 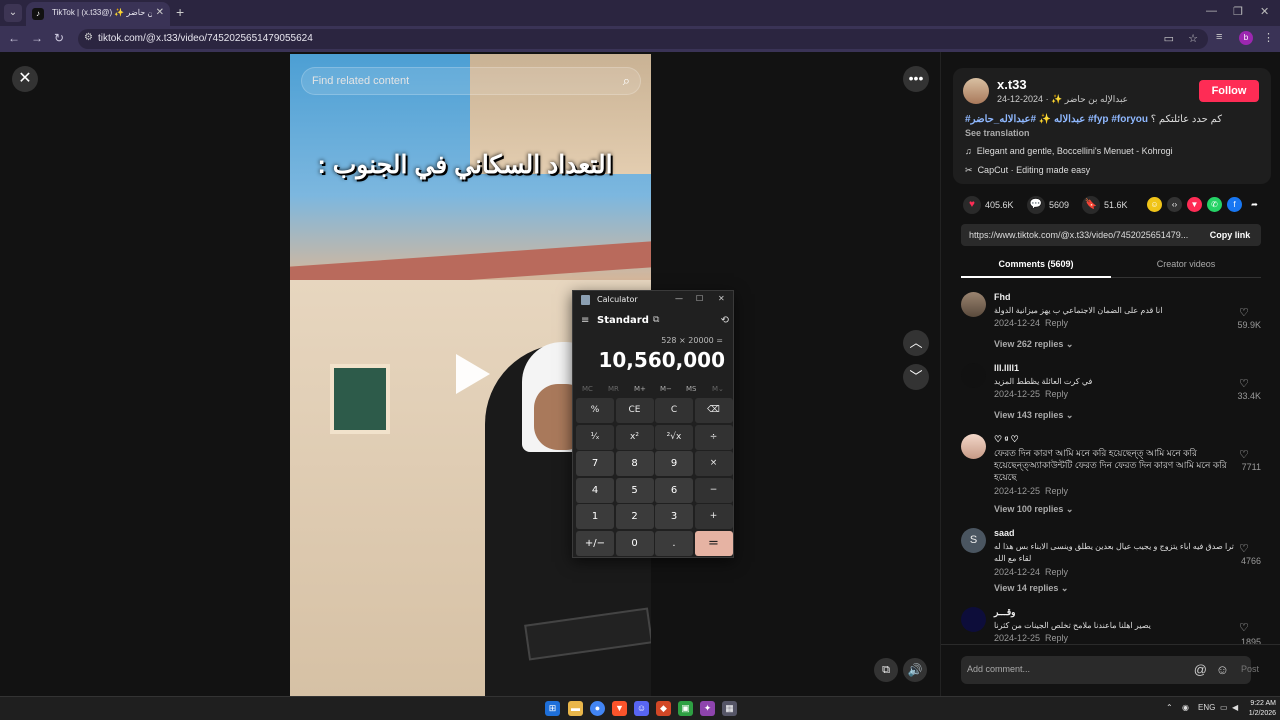 What do you see at coordinates (1185, 707) in the screenshot?
I see `location-icon: ◉` at bounding box center [1185, 707].